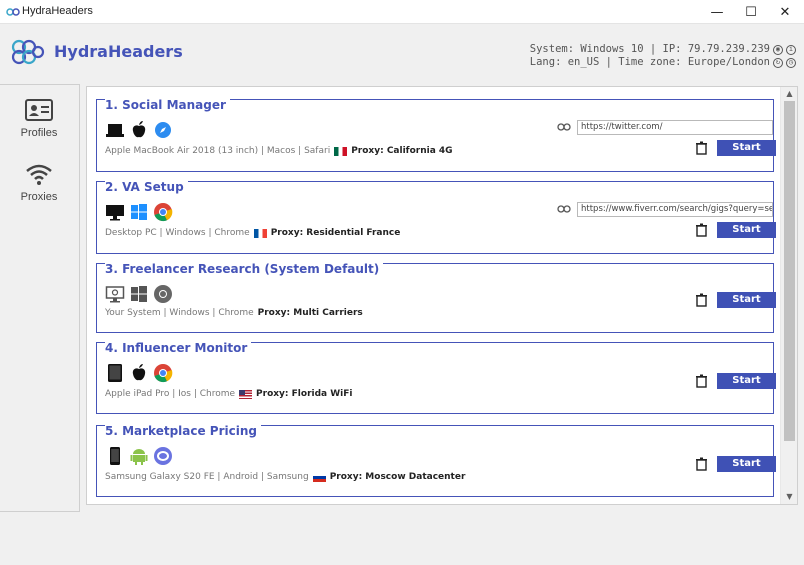 This screenshot has height=565, width=804. I want to click on usa-flag-icon, so click(246, 394).